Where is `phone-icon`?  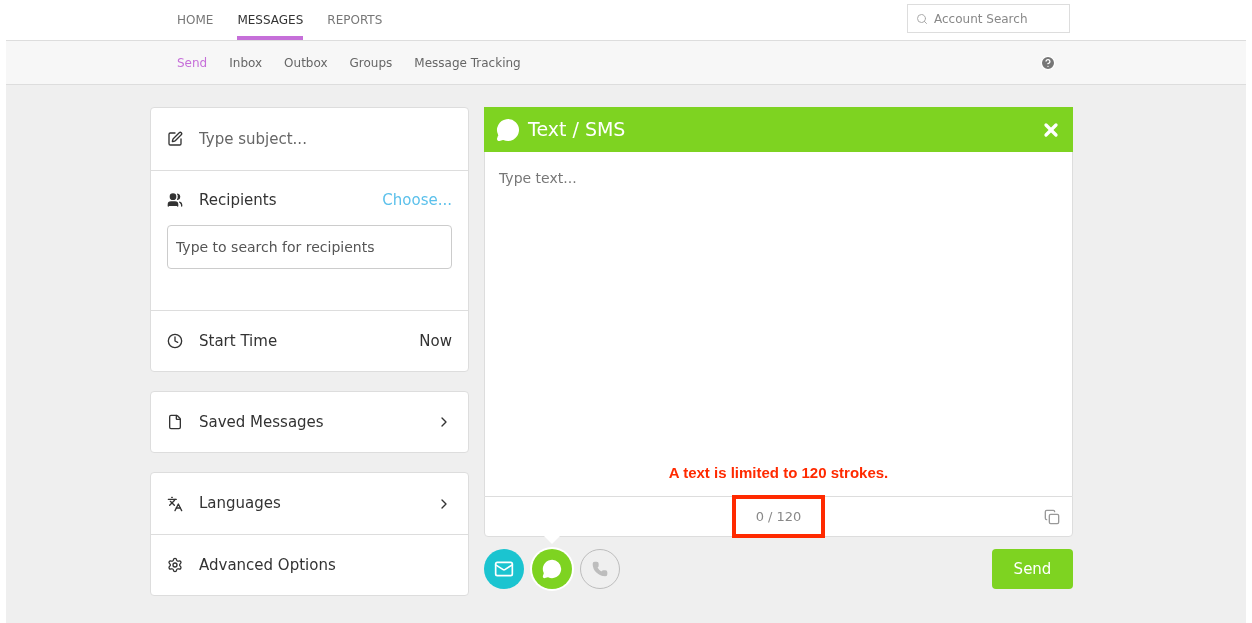 phone-icon is located at coordinates (600, 569).